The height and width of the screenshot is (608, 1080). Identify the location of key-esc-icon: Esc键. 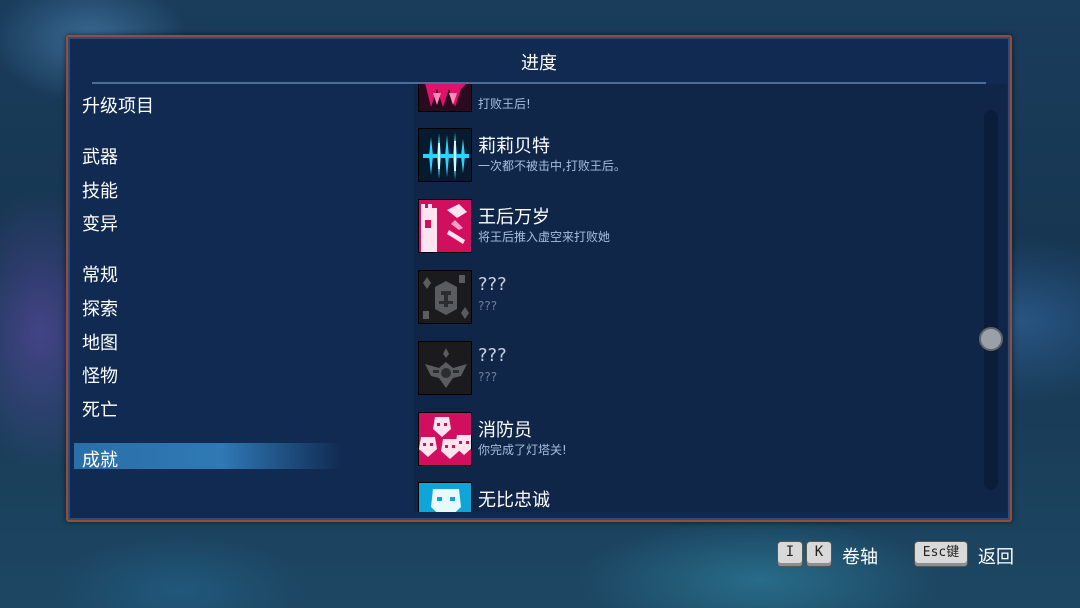
(941, 554).